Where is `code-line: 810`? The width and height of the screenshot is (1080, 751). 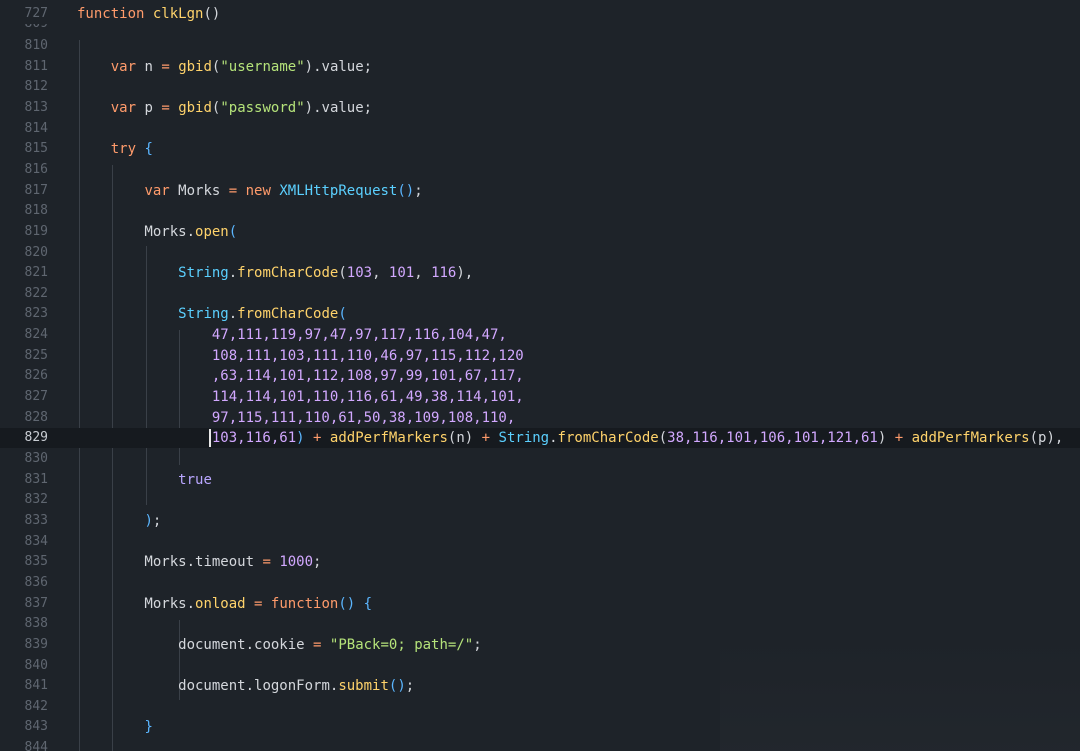
code-line: 810 is located at coordinates (540, 46).